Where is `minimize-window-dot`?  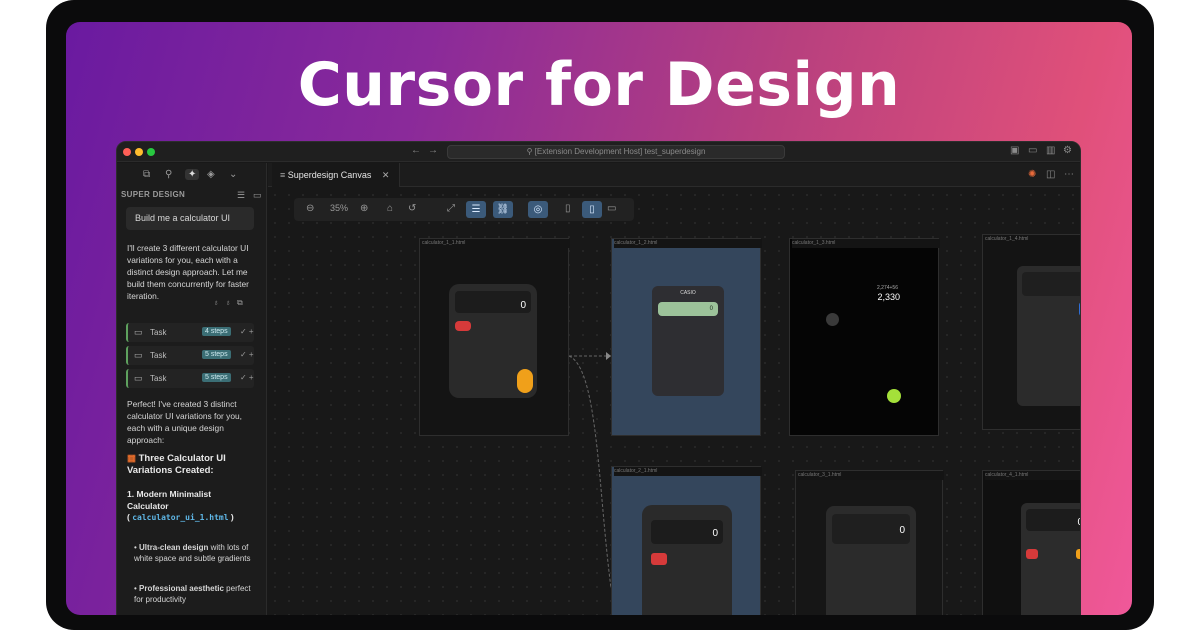 minimize-window-dot is located at coordinates (139, 152).